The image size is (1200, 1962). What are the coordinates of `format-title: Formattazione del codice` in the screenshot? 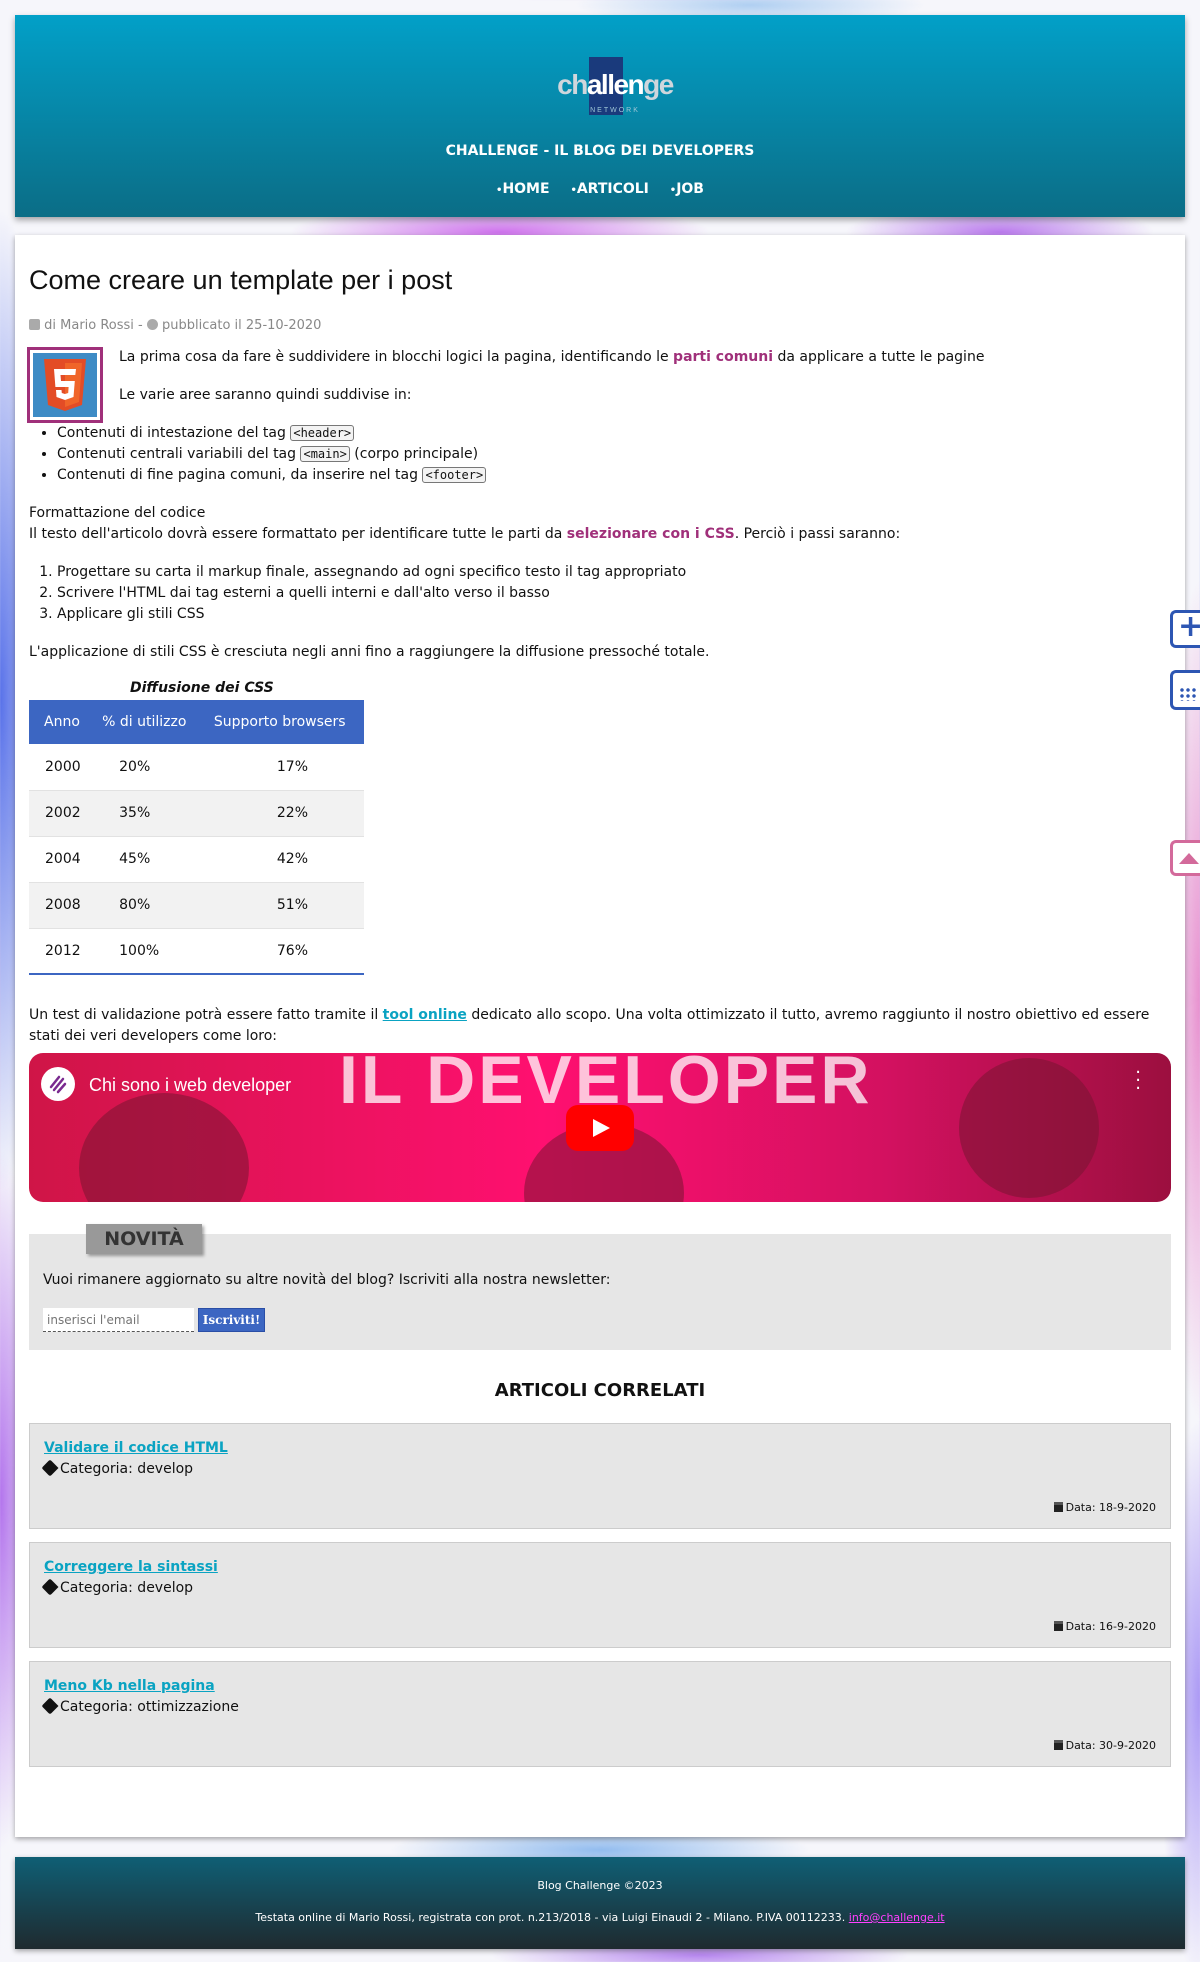 It's located at (117, 513).